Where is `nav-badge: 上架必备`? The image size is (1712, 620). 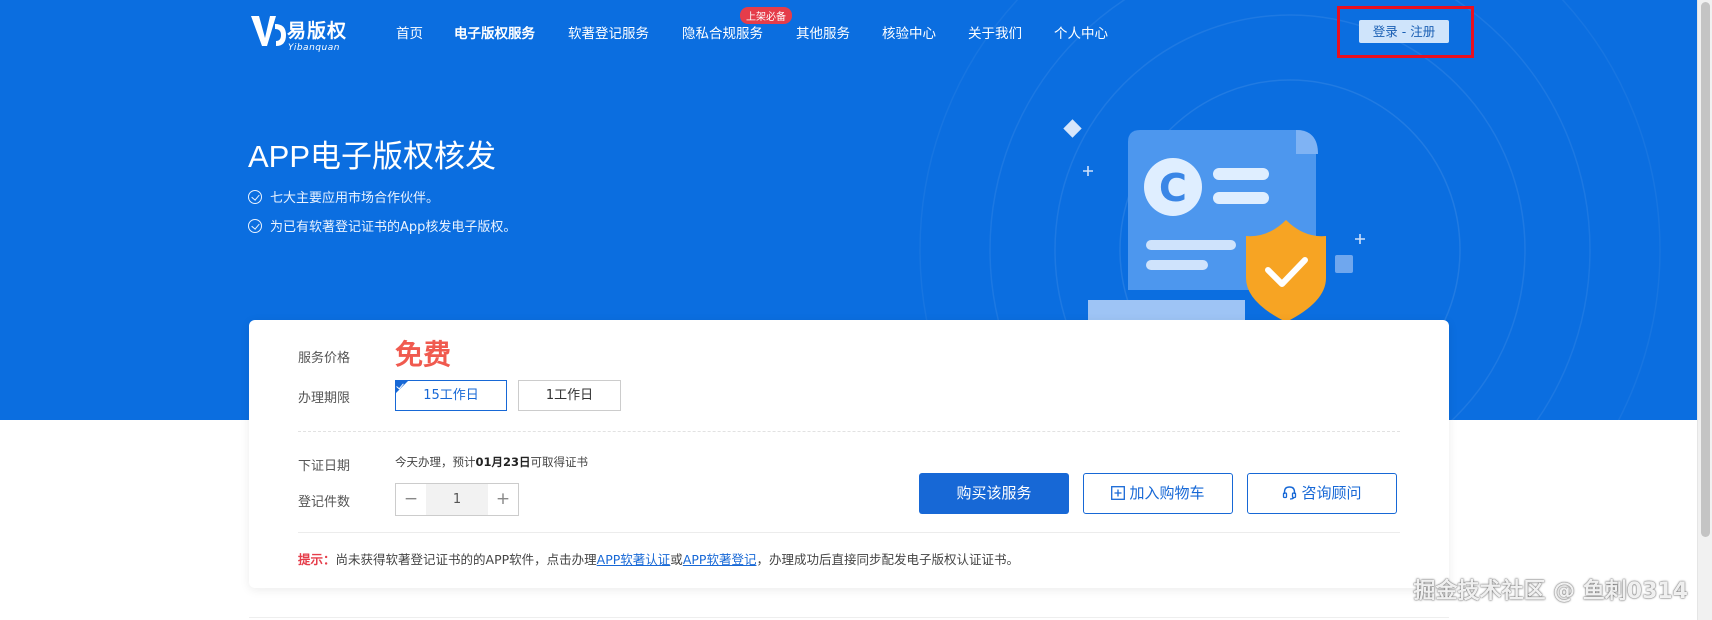
nav-badge: 上架必备 is located at coordinates (766, 15).